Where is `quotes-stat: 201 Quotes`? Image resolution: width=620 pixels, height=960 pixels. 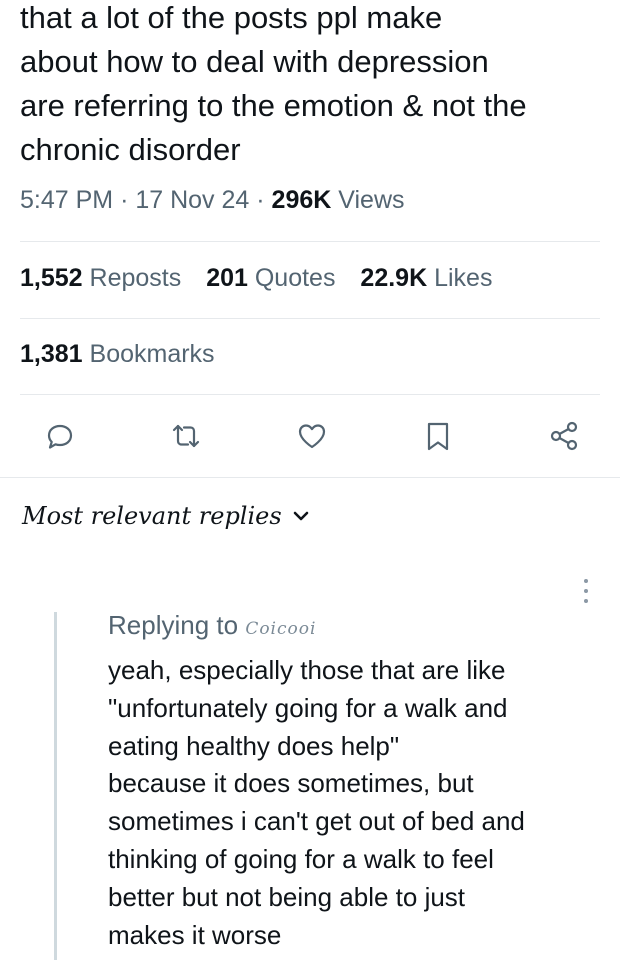 quotes-stat: 201 Quotes is located at coordinates (270, 278).